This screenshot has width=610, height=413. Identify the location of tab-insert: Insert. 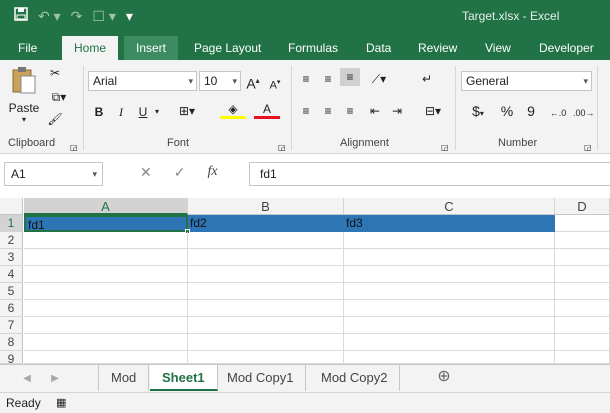
(151, 48).